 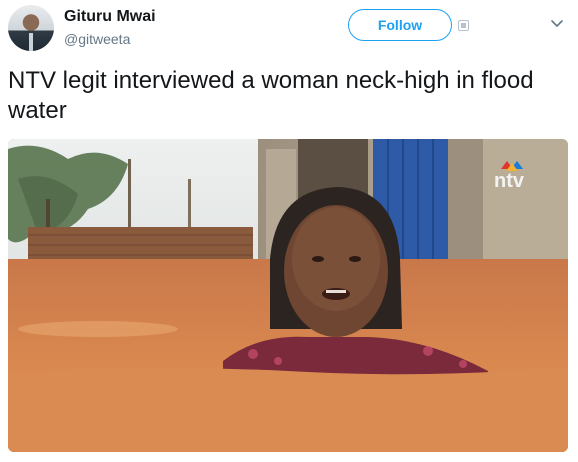 I want to click on avatar-tie, so click(x=31, y=42).